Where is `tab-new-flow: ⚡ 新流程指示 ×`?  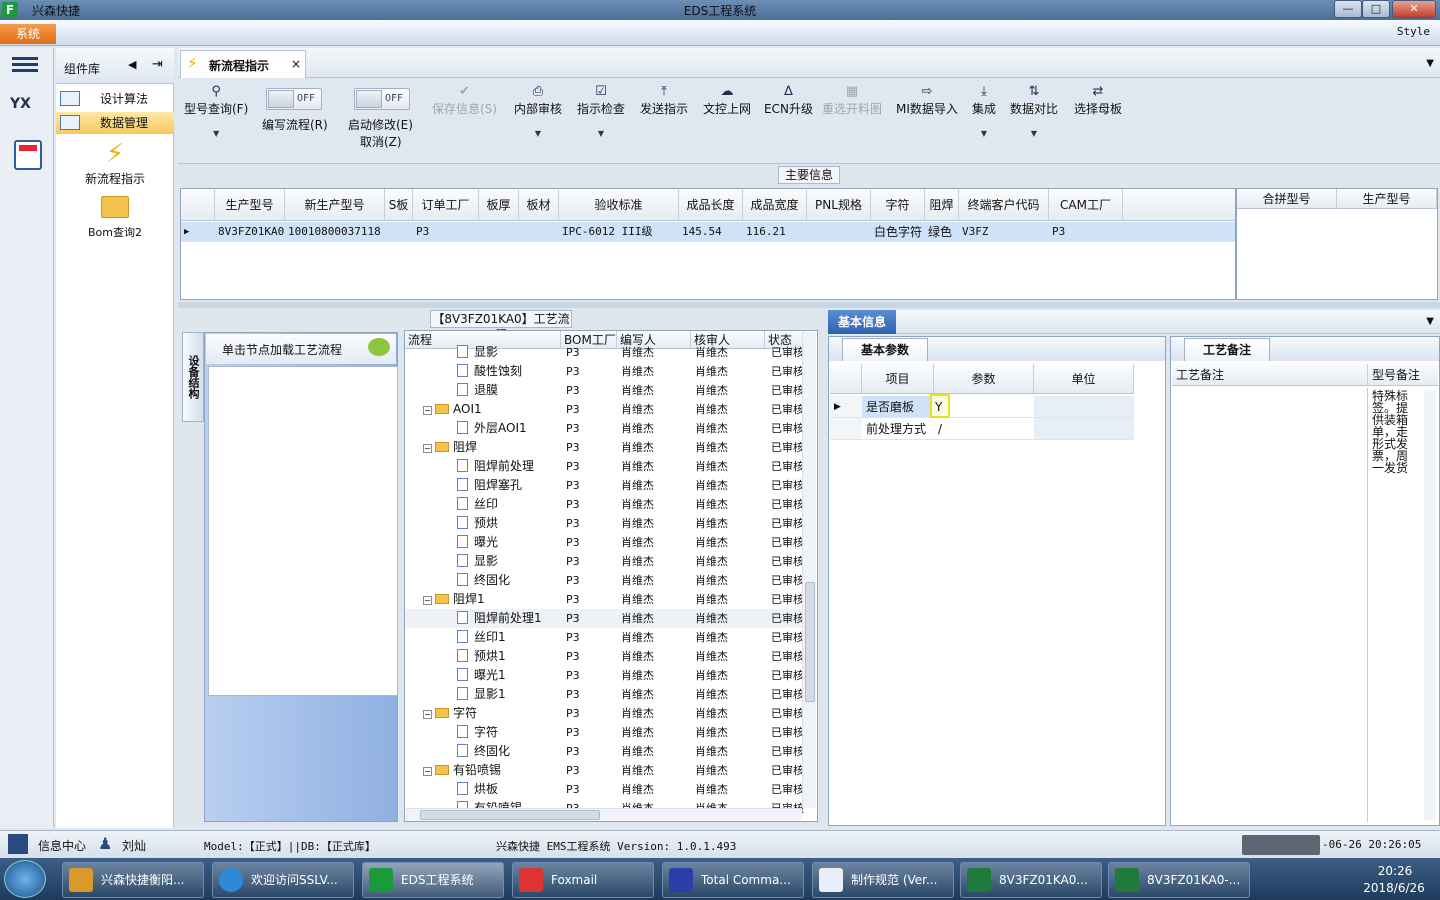 tab-new-flow: ⚡ 新流程指示 × is located at coordinates (243, 64).